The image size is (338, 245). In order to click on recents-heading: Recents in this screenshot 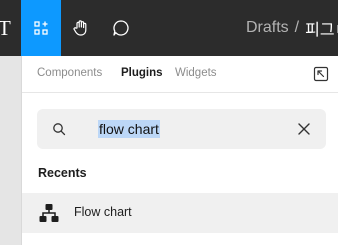, I will do `click(62, 173)`.